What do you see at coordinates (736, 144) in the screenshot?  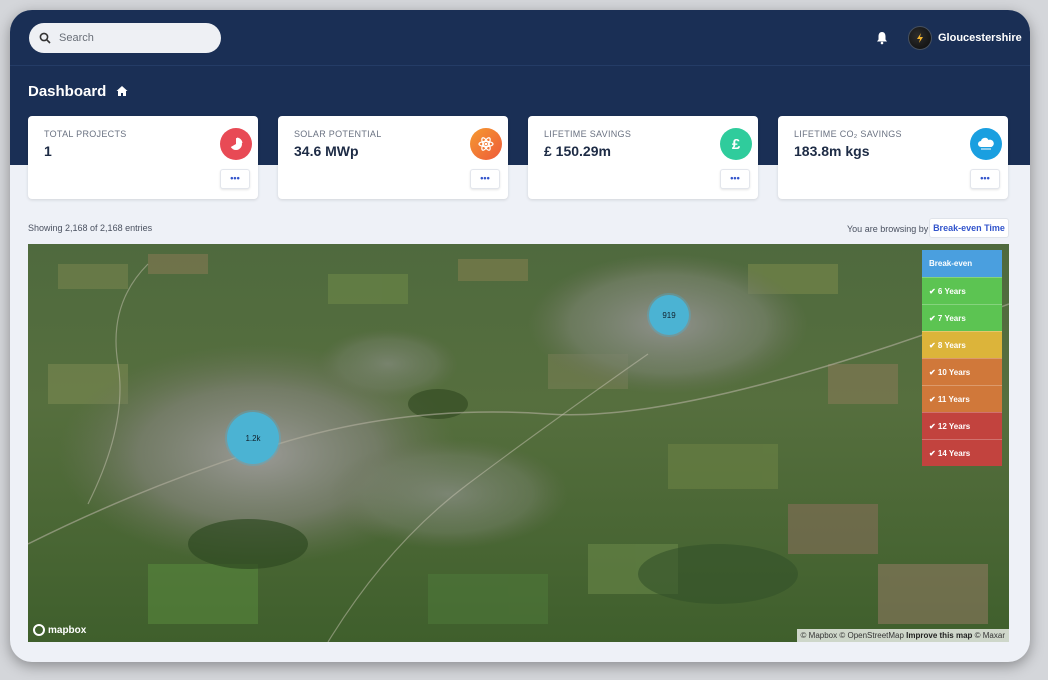 I see `pound-icon: £` at bounding box center [736, 144].